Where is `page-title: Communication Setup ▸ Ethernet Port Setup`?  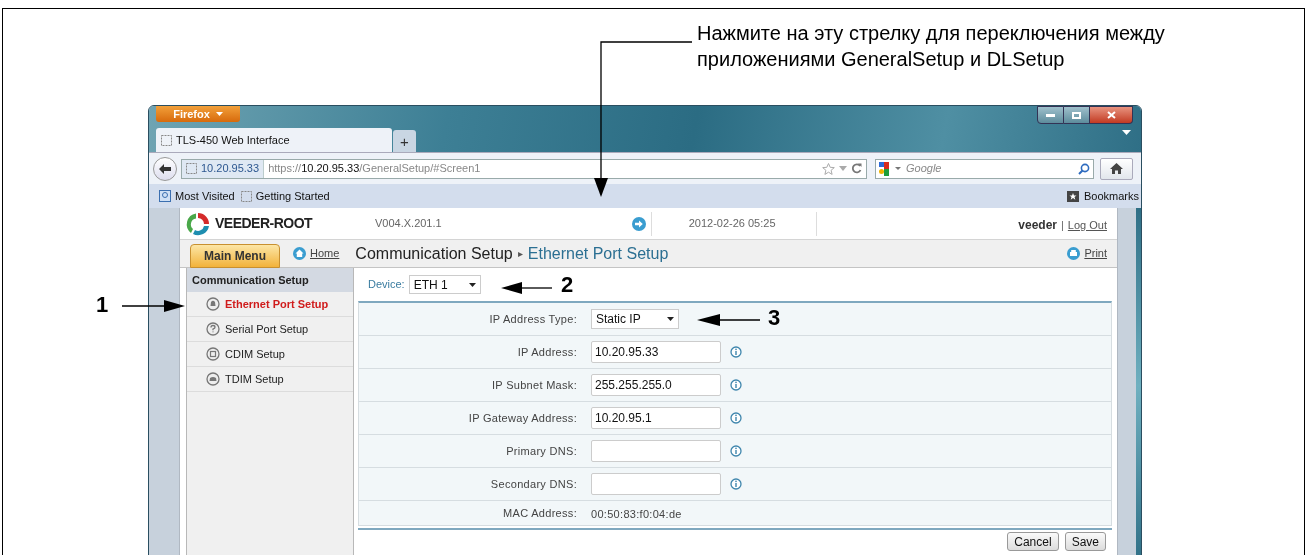 page-title: Communication Setup ▸ Ethernet Port Setup is located at coordinates (512, 253).